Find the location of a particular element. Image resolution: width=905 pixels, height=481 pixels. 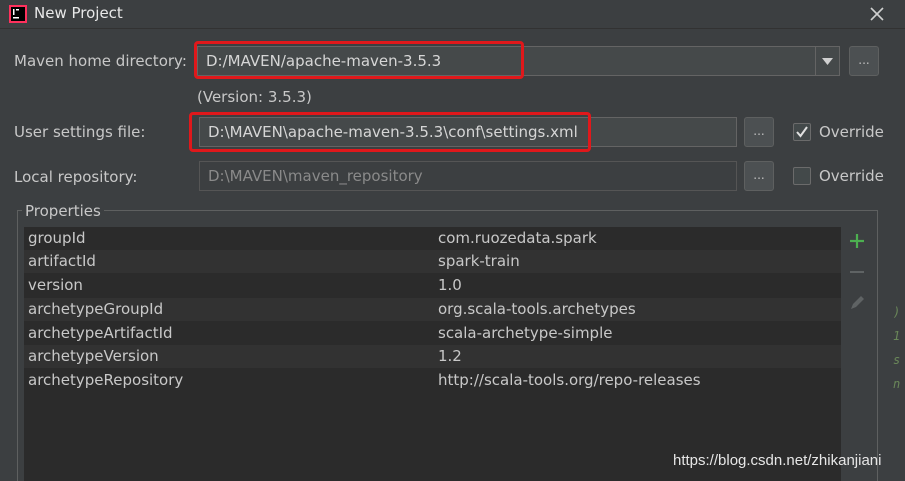

user-settings-override-checkbox is located at coordinates (802, 132).